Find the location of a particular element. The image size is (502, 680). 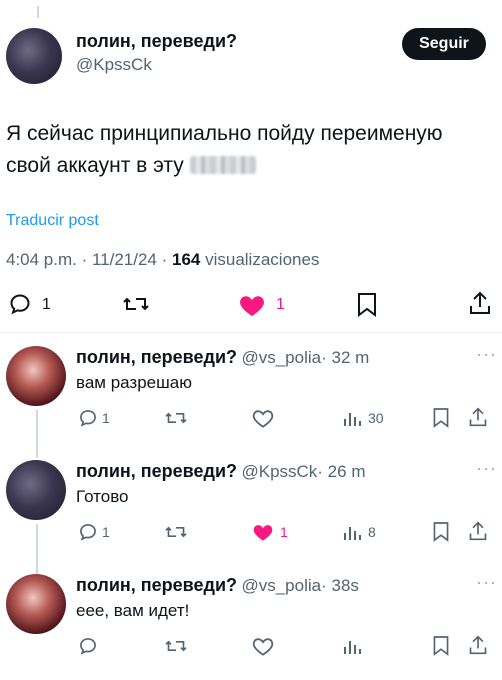

views-label: visualizaciones is located at coordinates (260, 259).